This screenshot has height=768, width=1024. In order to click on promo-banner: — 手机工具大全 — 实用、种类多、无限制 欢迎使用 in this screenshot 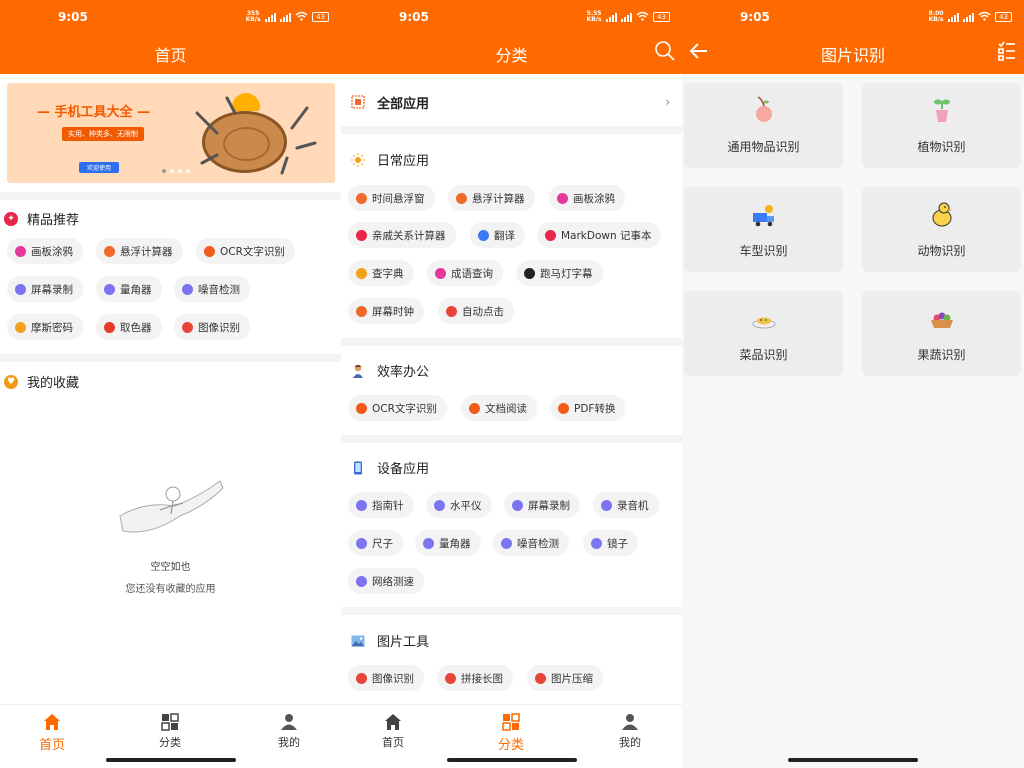, I will do `click(171, 133)`.